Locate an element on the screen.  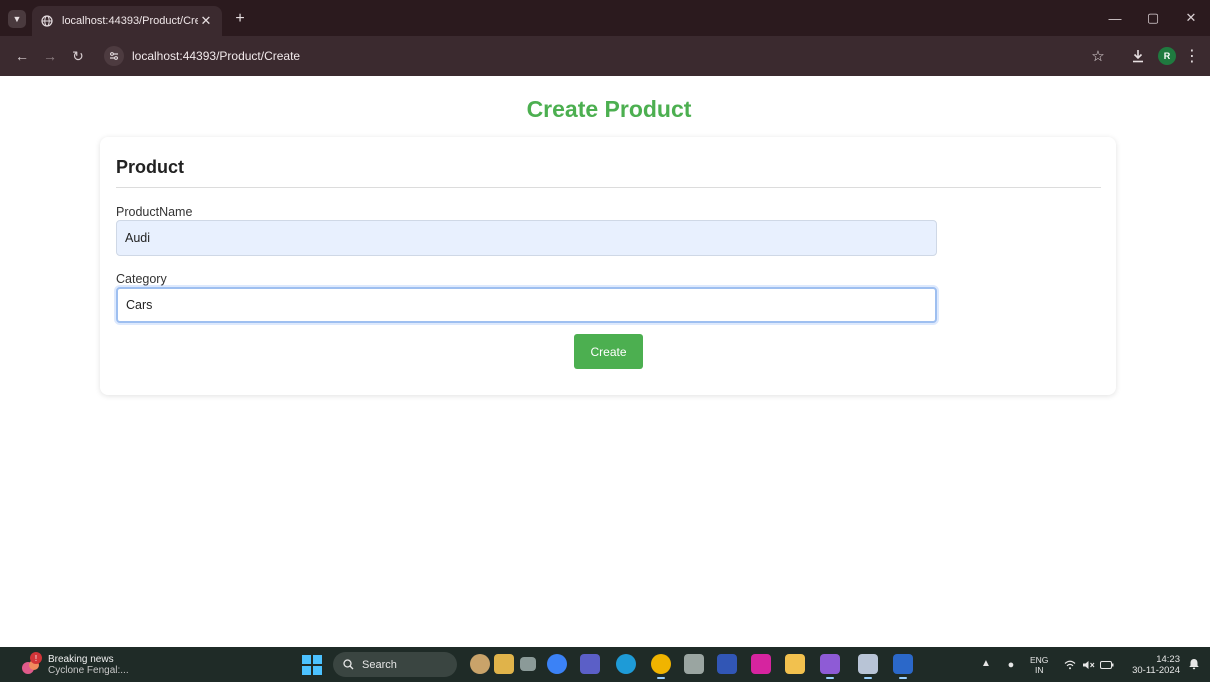
file-explorer-icon is located at coordinates (504, 664).